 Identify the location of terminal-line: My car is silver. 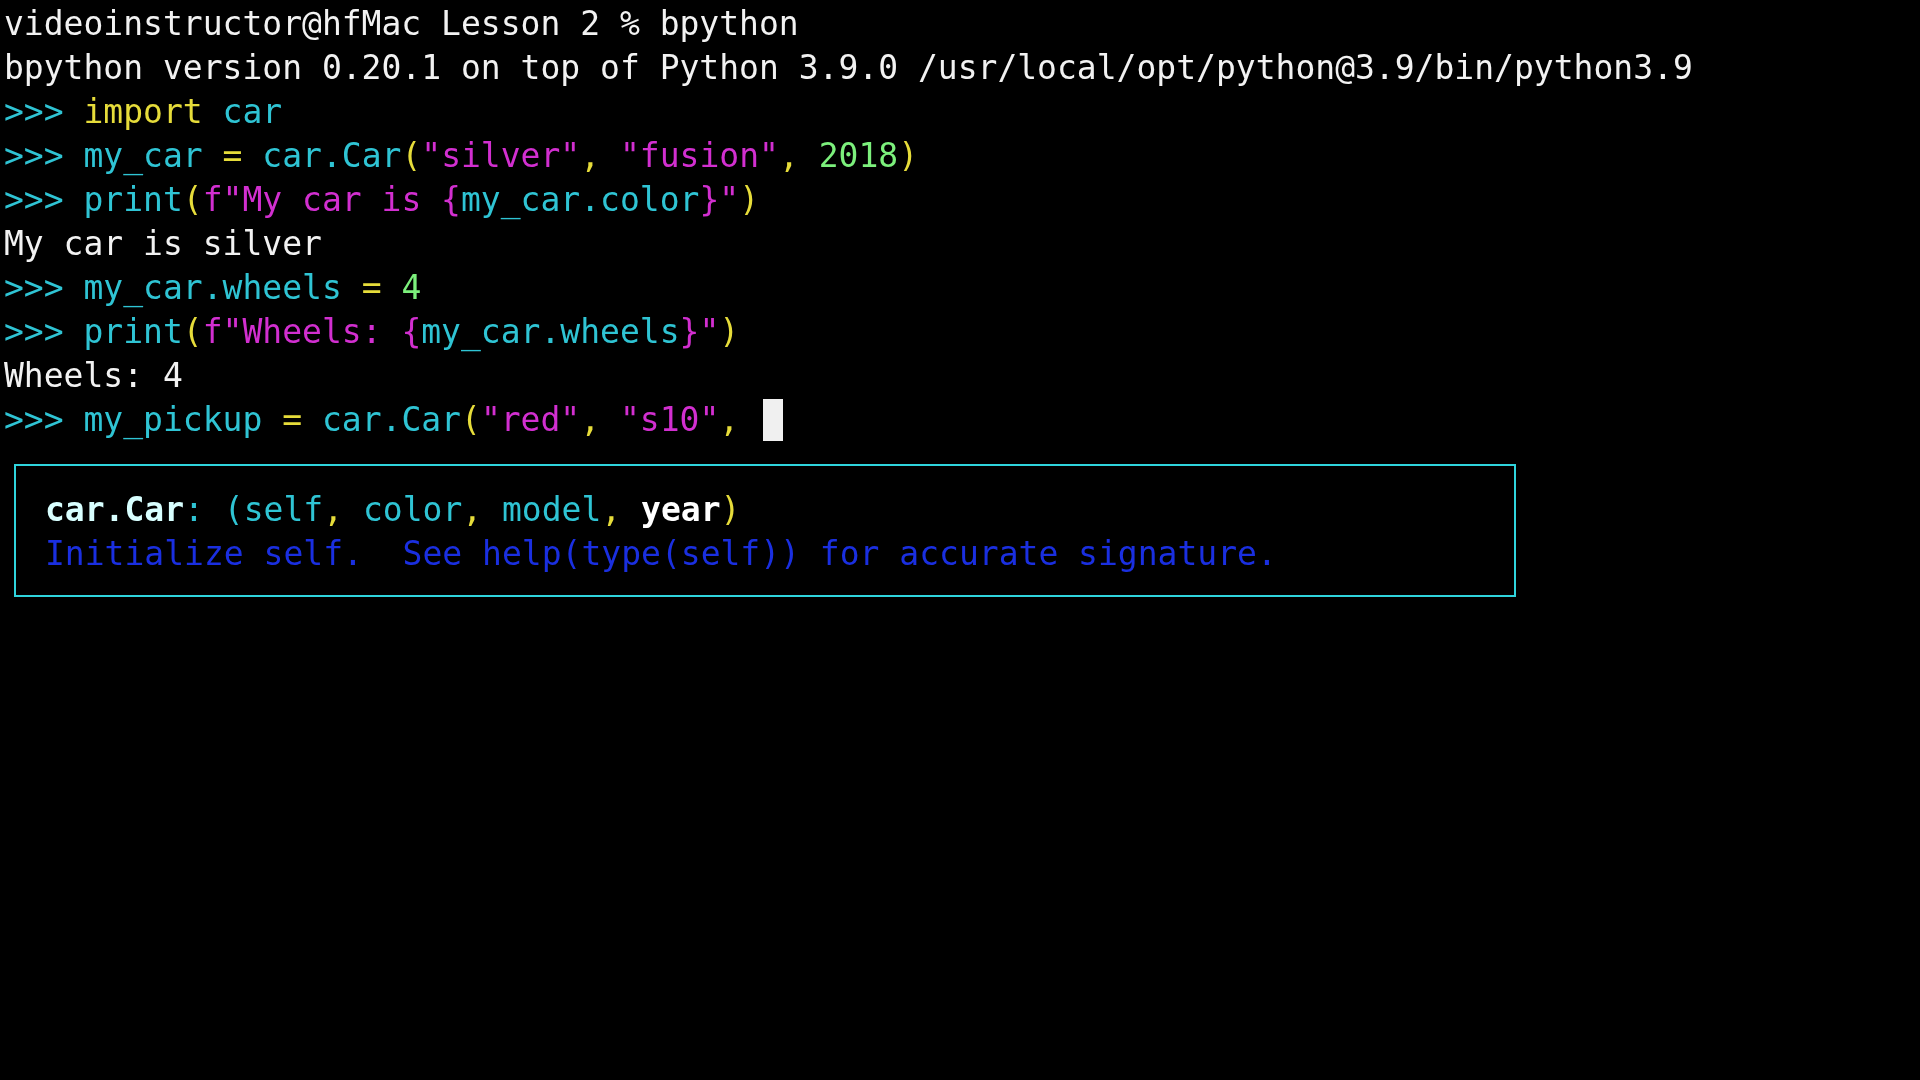
(163, 244).